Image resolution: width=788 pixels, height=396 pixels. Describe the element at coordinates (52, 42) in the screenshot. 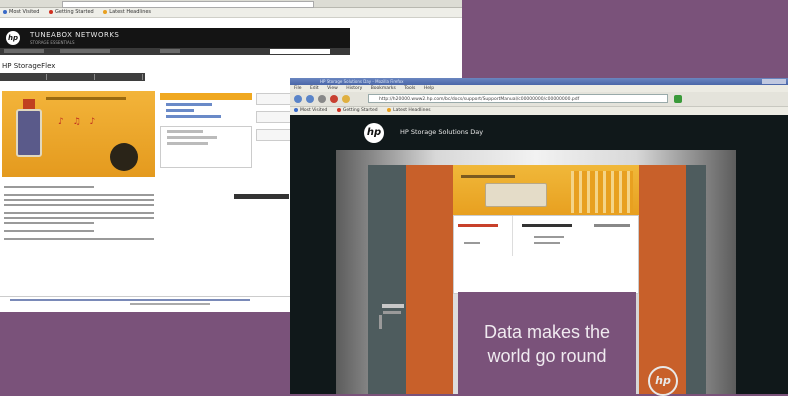

I see `back-site-subtitle: STORAGE ESSENTIALS` at that location.